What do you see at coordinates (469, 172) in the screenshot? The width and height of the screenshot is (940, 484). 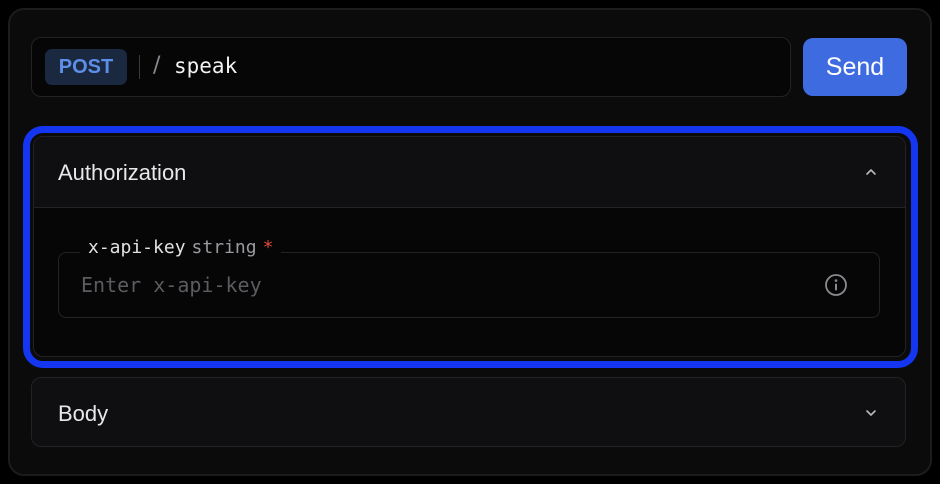 I see `authorization-header: Authorization` at bounding box center [469, 172].